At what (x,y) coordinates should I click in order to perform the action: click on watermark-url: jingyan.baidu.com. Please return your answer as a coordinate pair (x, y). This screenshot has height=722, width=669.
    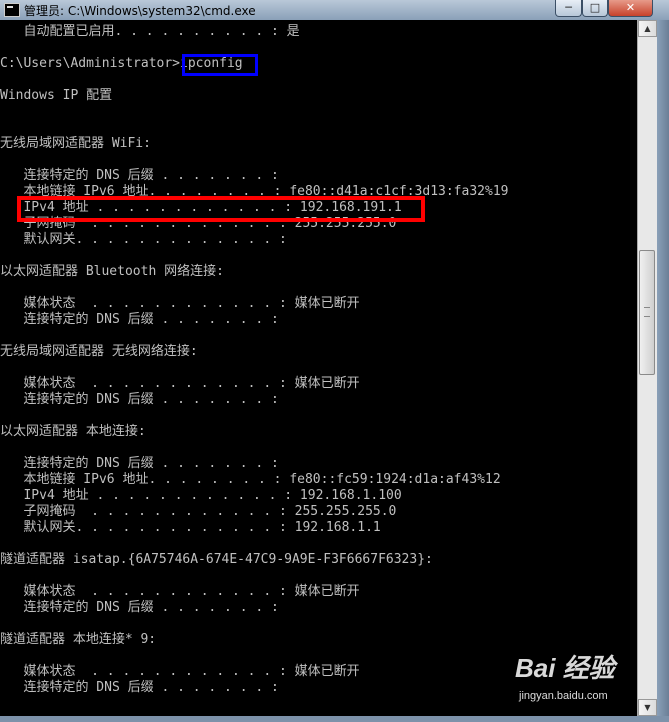
    Looking at the image, I should click on (563, 696).